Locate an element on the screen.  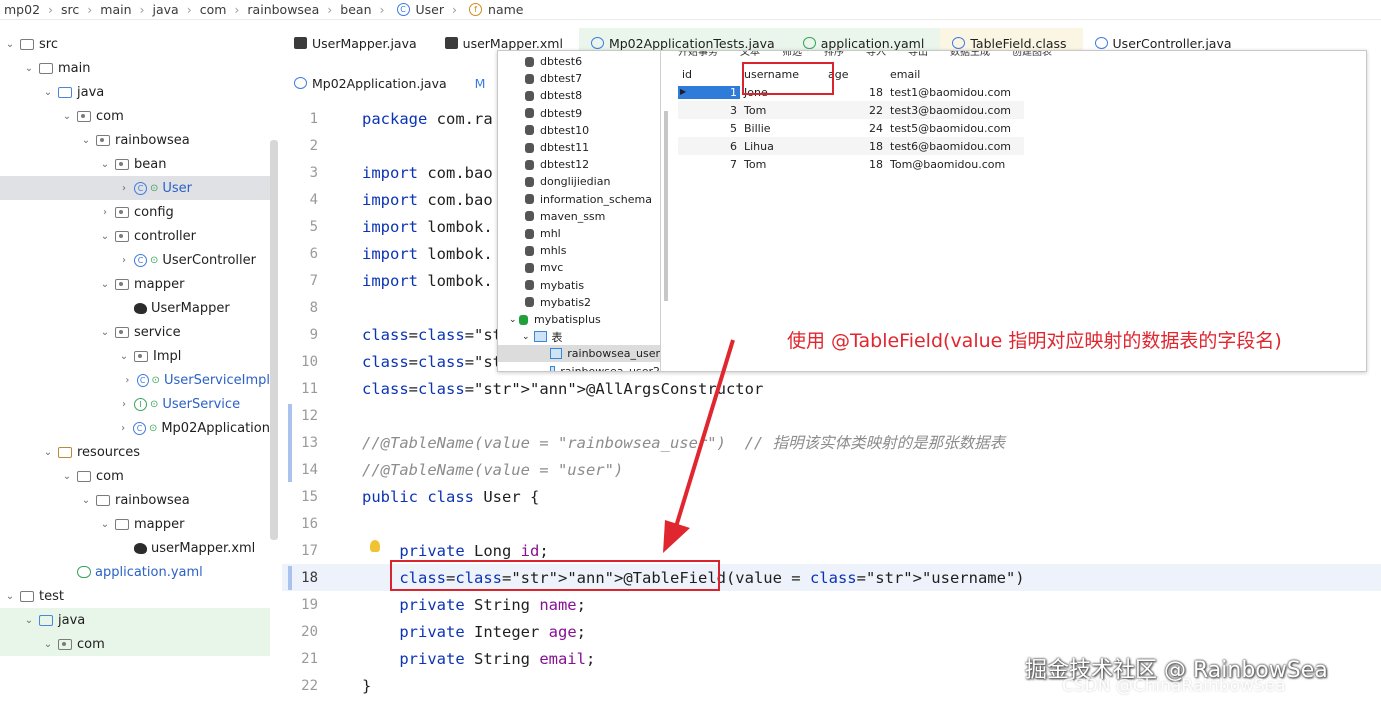
annotation-arrow is located at coordinates (699, 446).